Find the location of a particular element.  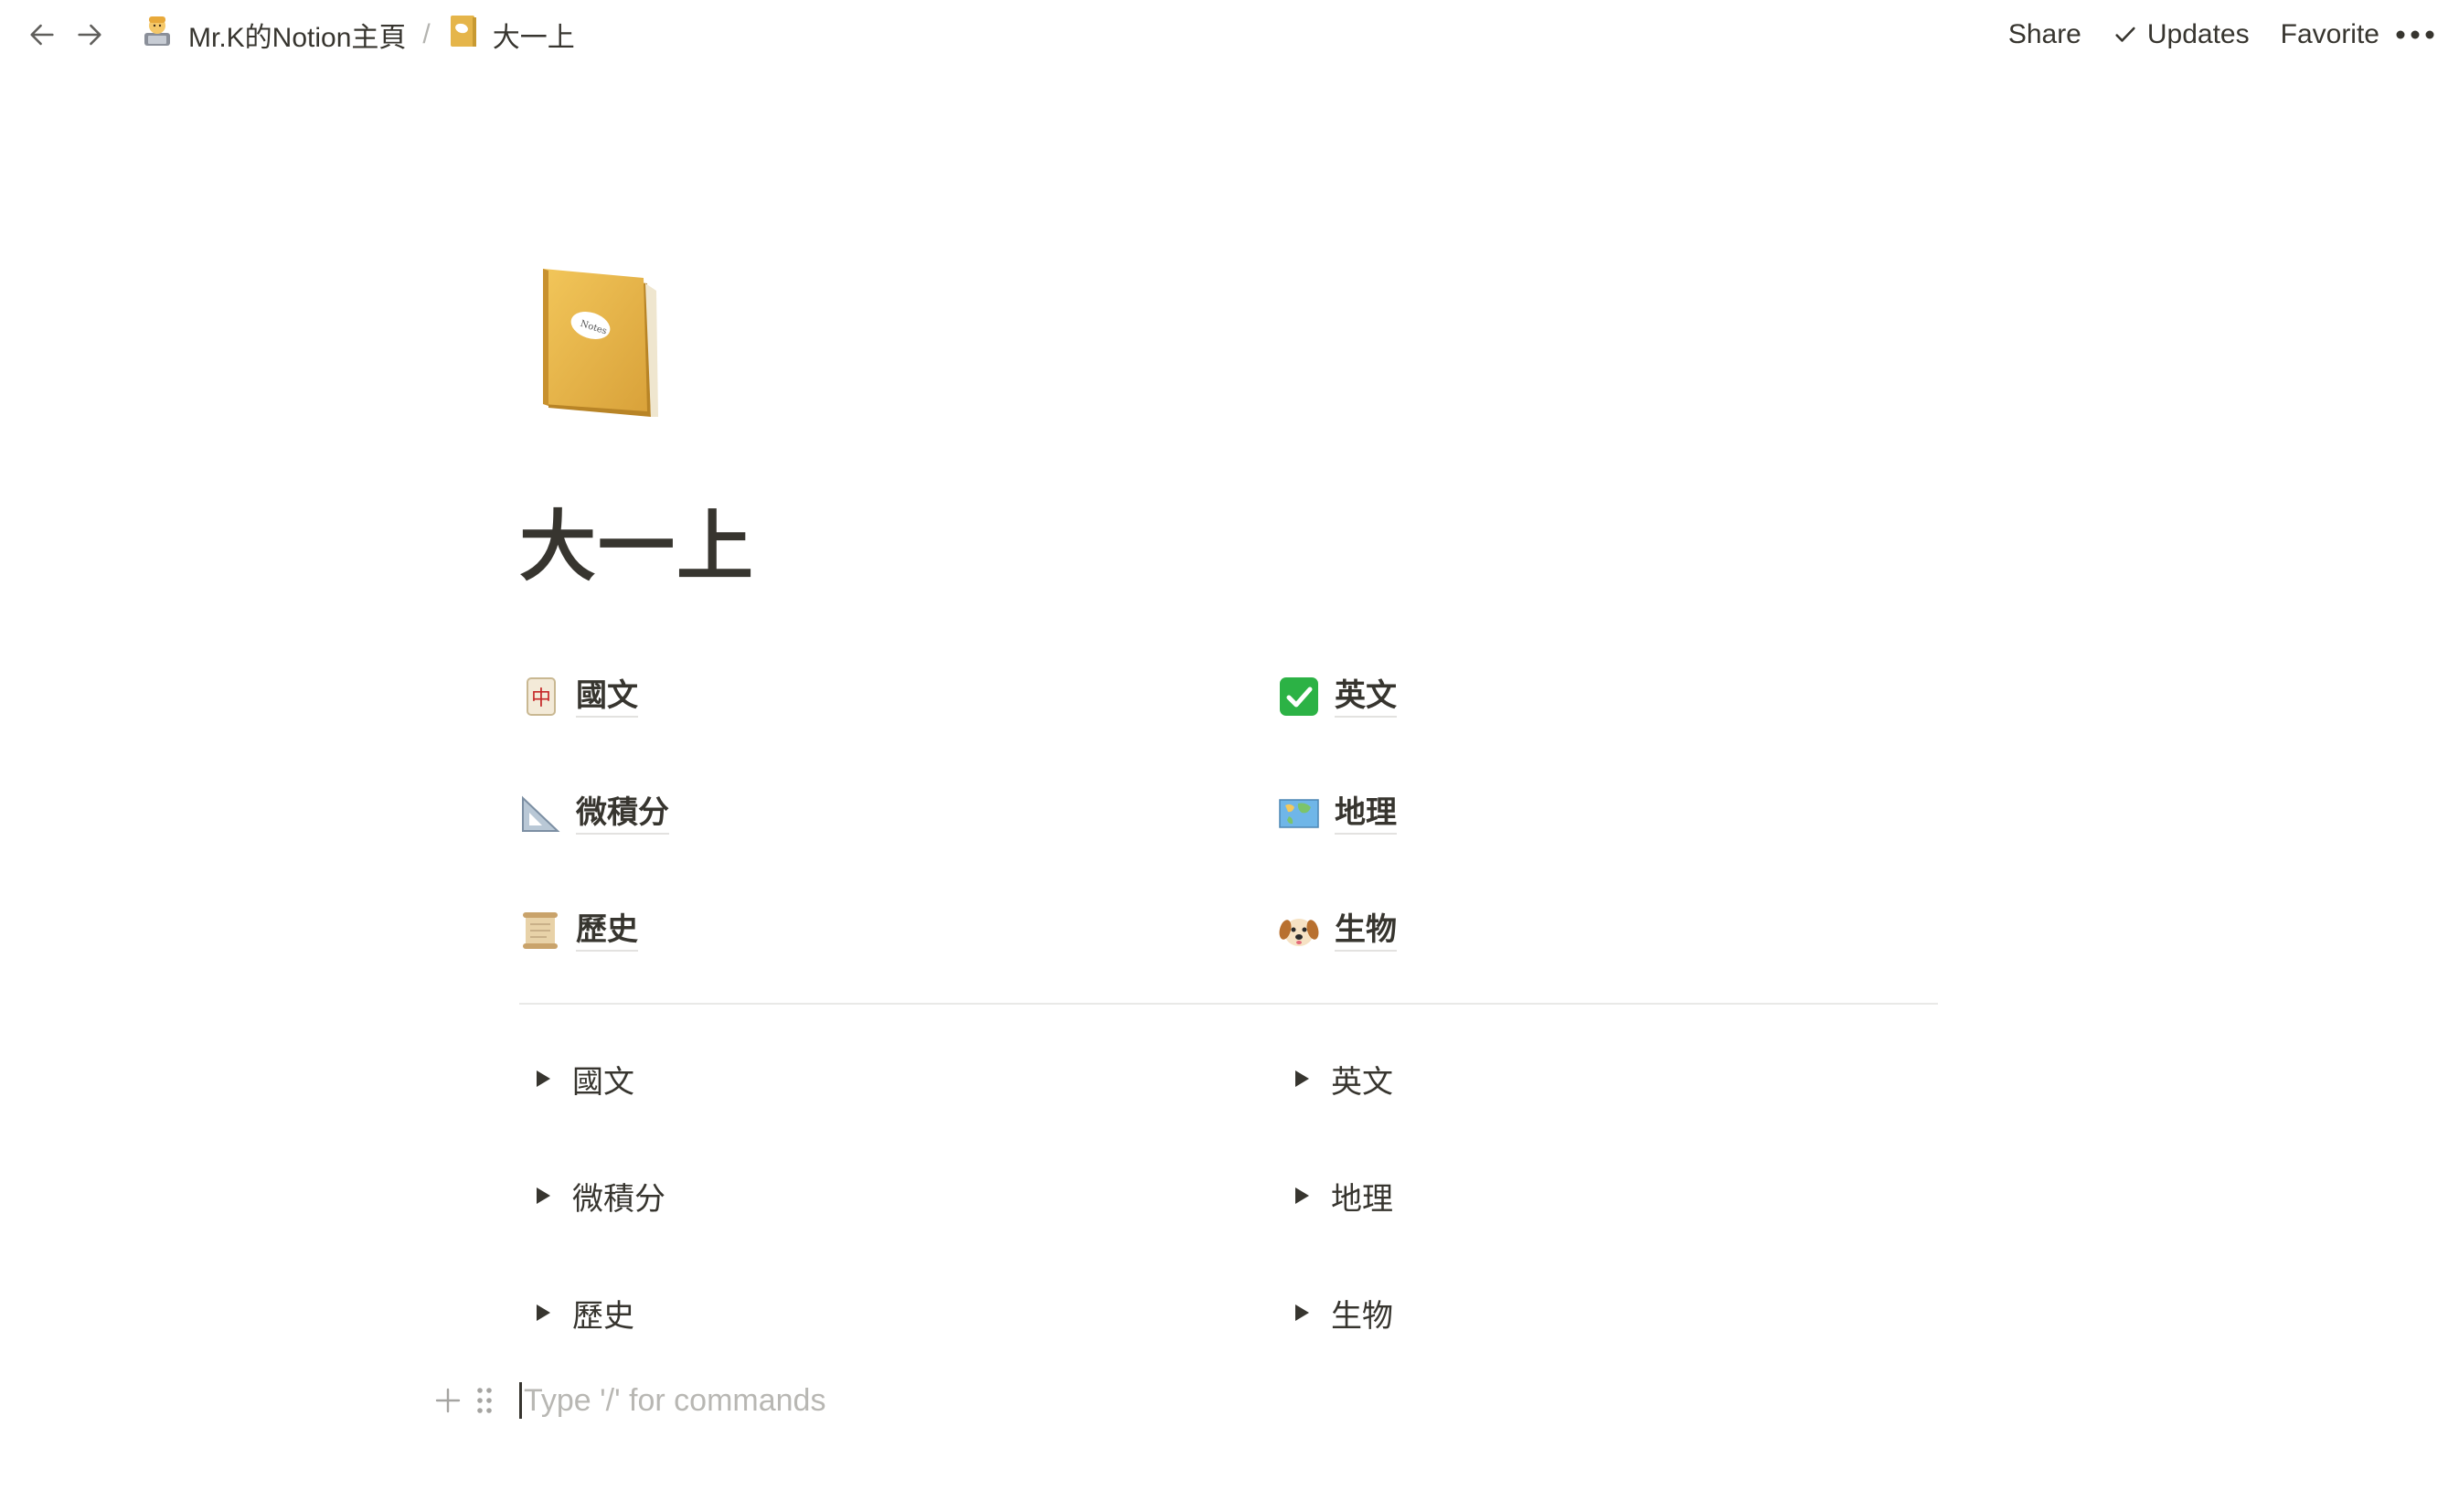

link-label: 國文 is located at coordinates (607, 697).